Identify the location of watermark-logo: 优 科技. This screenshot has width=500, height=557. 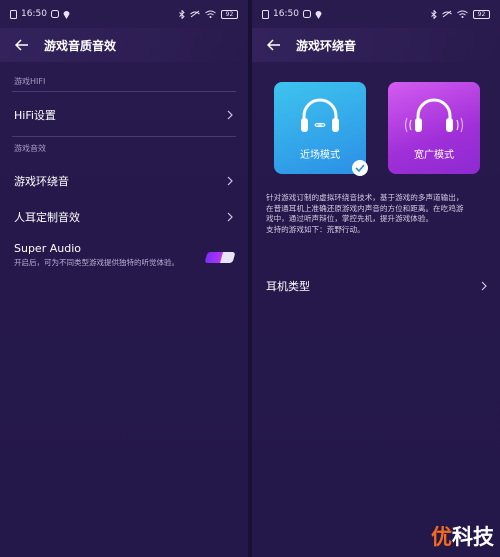
(462, 536).